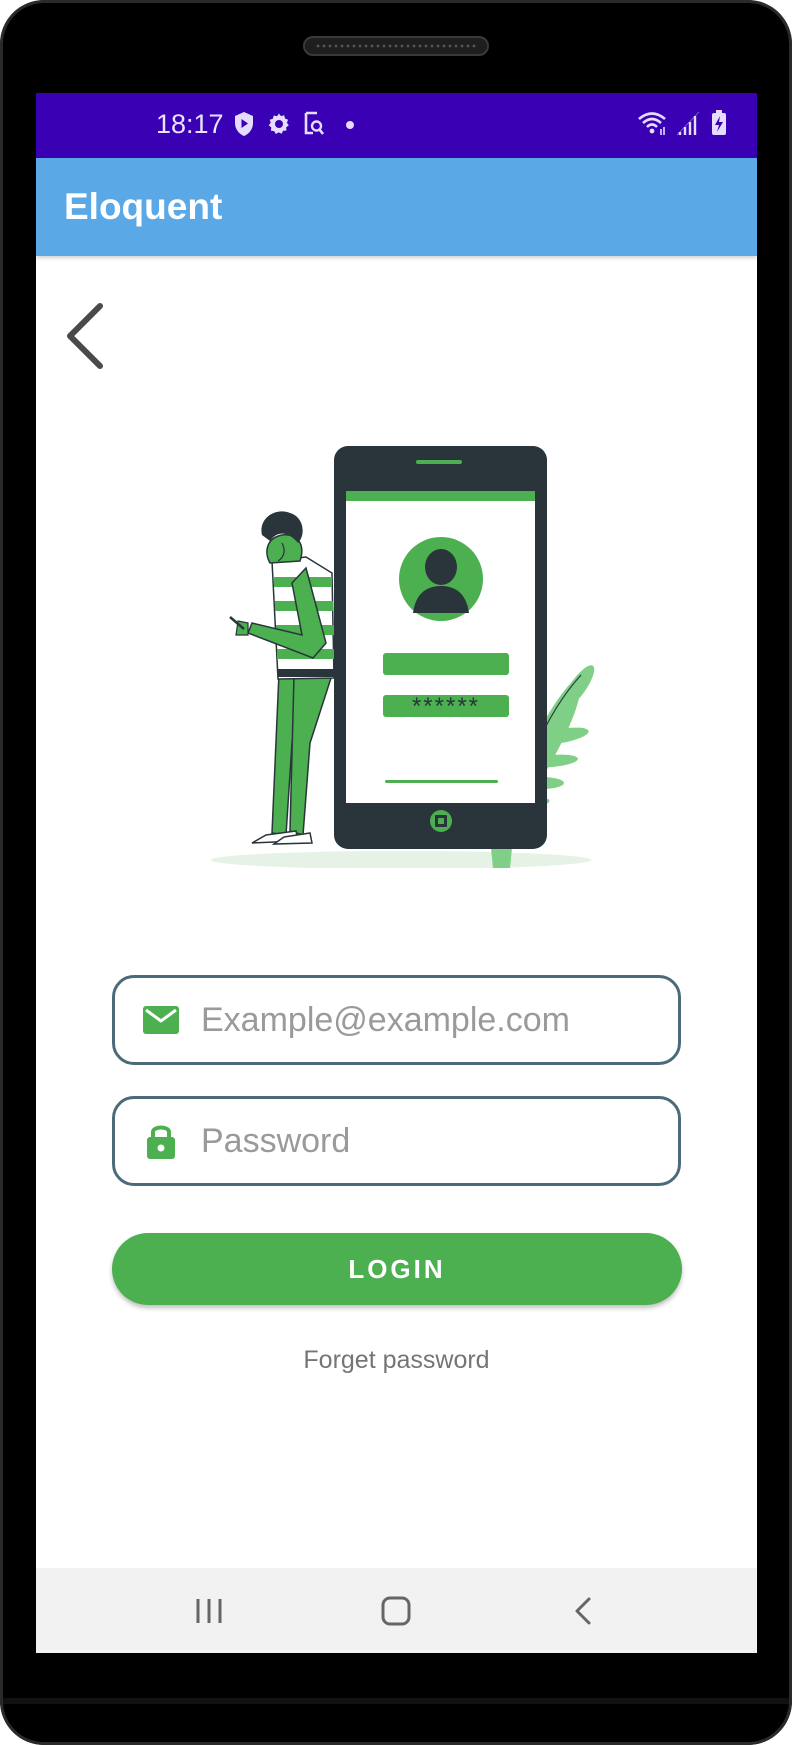  I want to click on recents-icon, so click(209, 1611).